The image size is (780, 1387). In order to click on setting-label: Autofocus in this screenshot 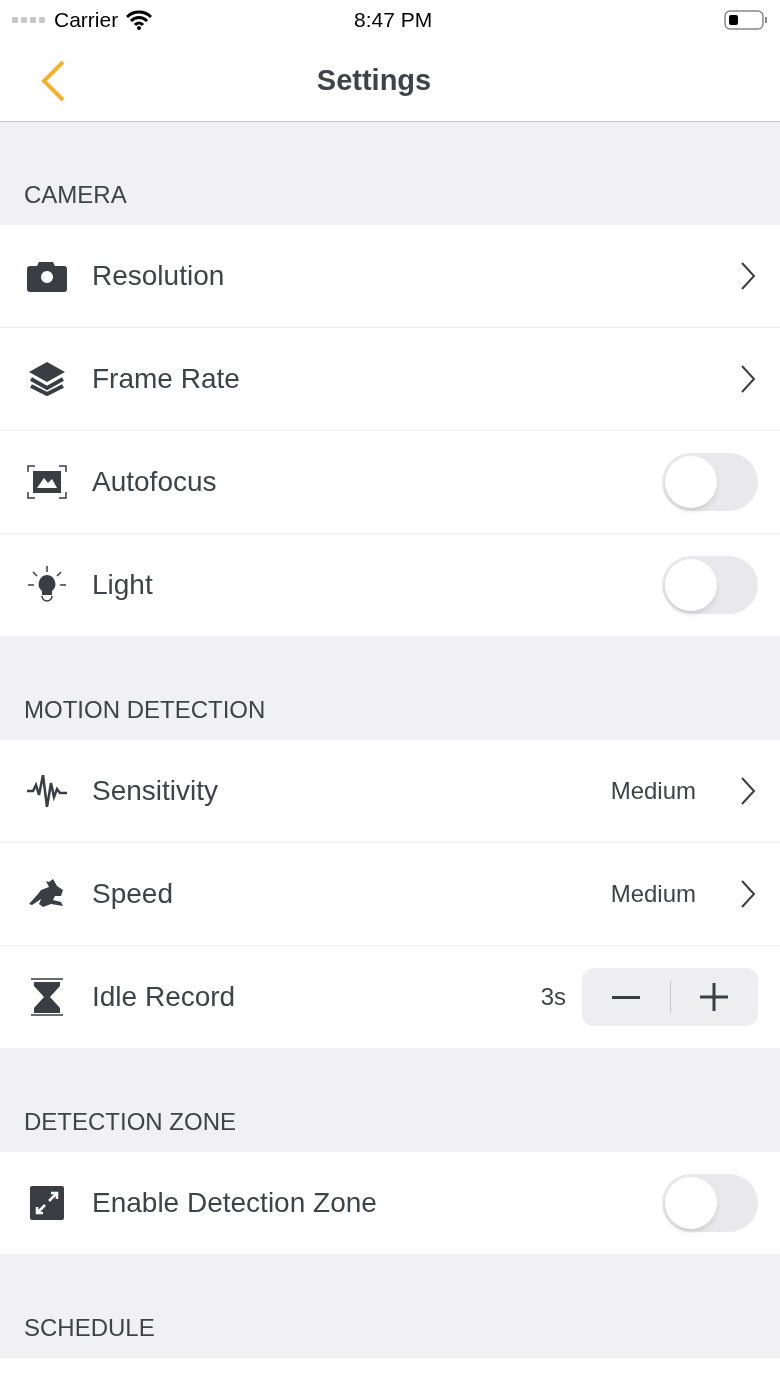, I will do `click(154, 482)`.